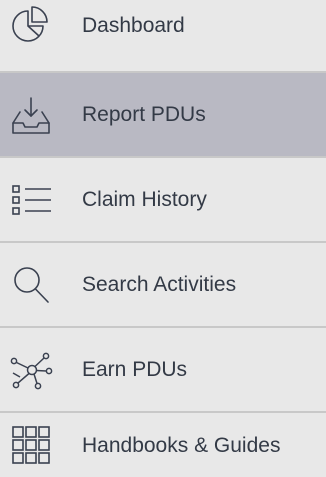 The width and height of the screenshot is (326, 477). What do you see at coordinates (31, 26) in the screenshot?
I see `pie-chart-icon` at bounding box center [31, 26].